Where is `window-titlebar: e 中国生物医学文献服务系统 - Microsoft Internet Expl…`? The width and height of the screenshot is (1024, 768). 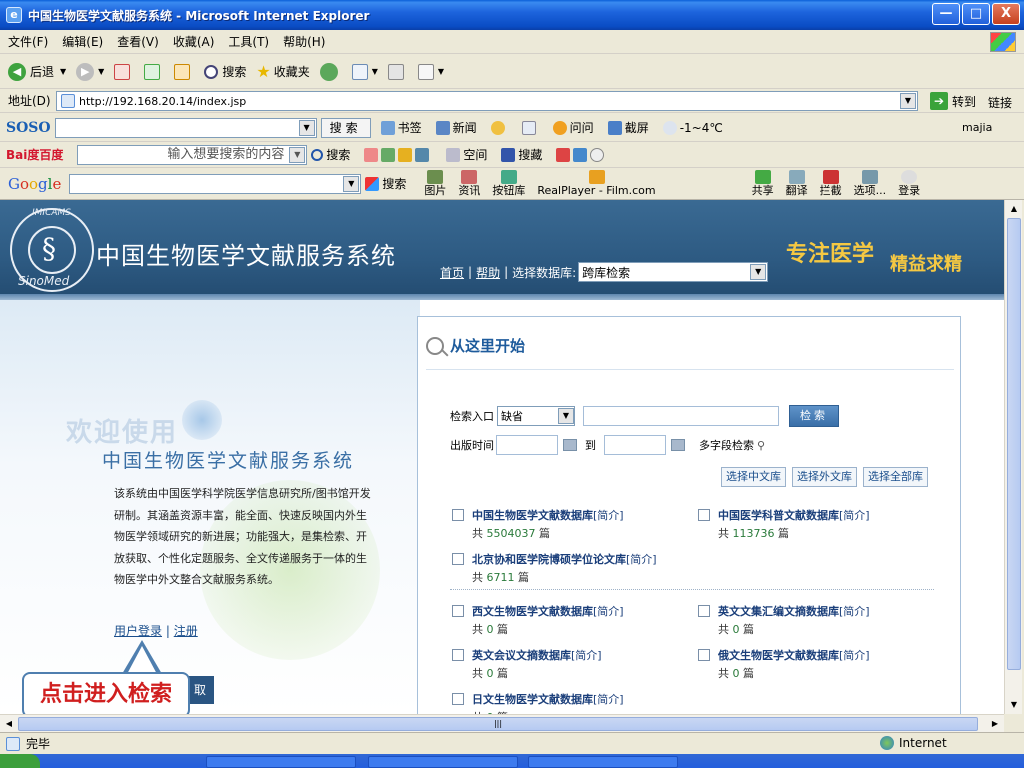
window-titlebar: e 中国生物医学文献服务系统 - Microsoft Internet Expl… is located at coordinates (512, 15).